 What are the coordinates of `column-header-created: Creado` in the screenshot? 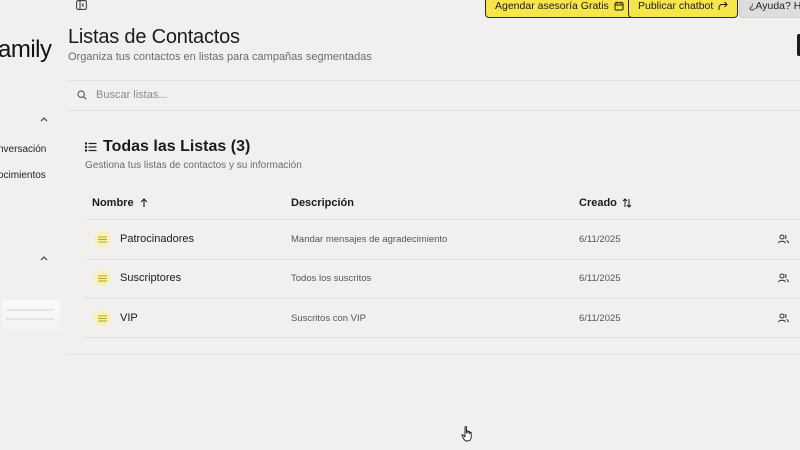 It's located at (605, 203).